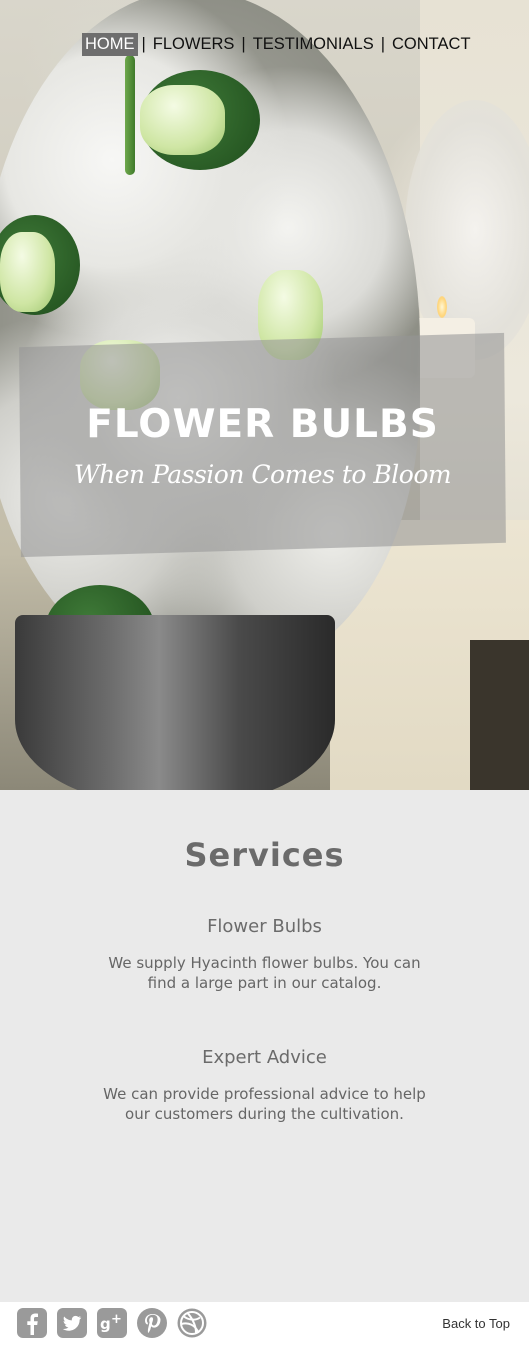  I want to click on nav-testimonials: TESTIMONIALS, so click(313, 44).